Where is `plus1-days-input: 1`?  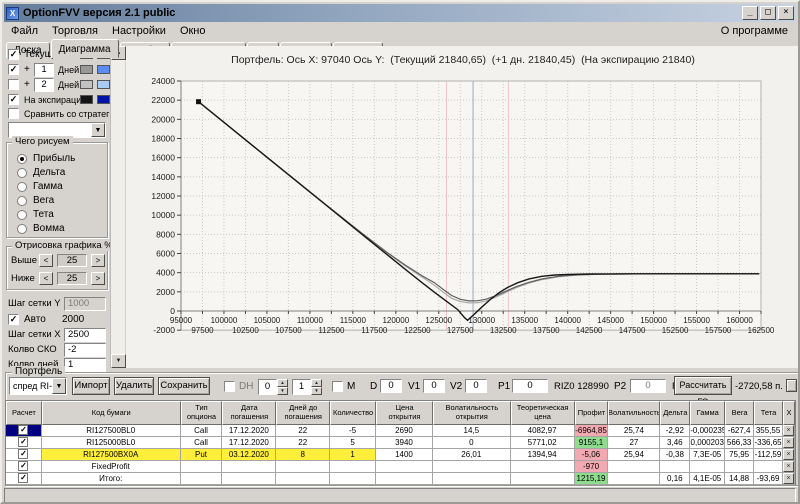 plus1-days-input: 1 is located at coordinates (44, 70).